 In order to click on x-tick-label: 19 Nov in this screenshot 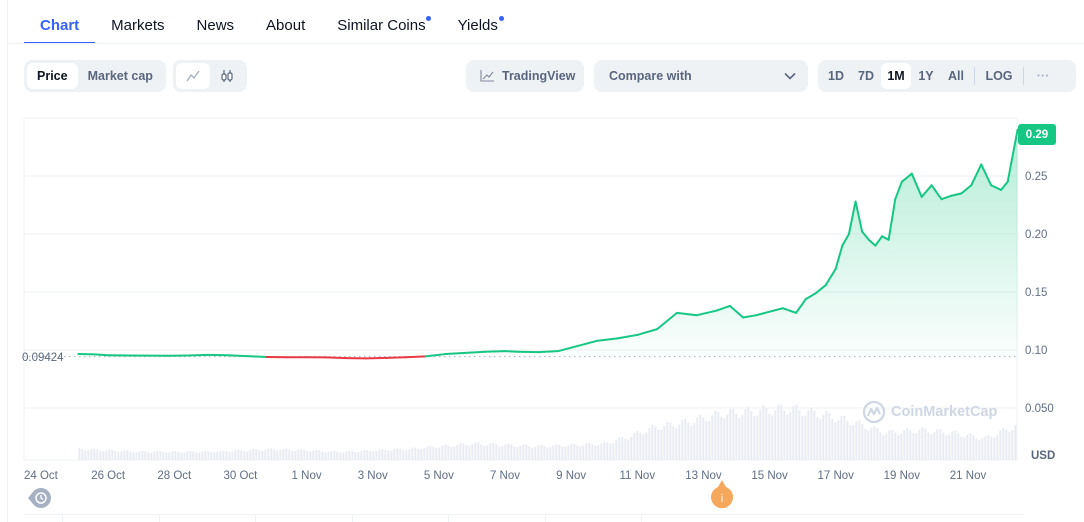, I will do `click(902, 475)`.